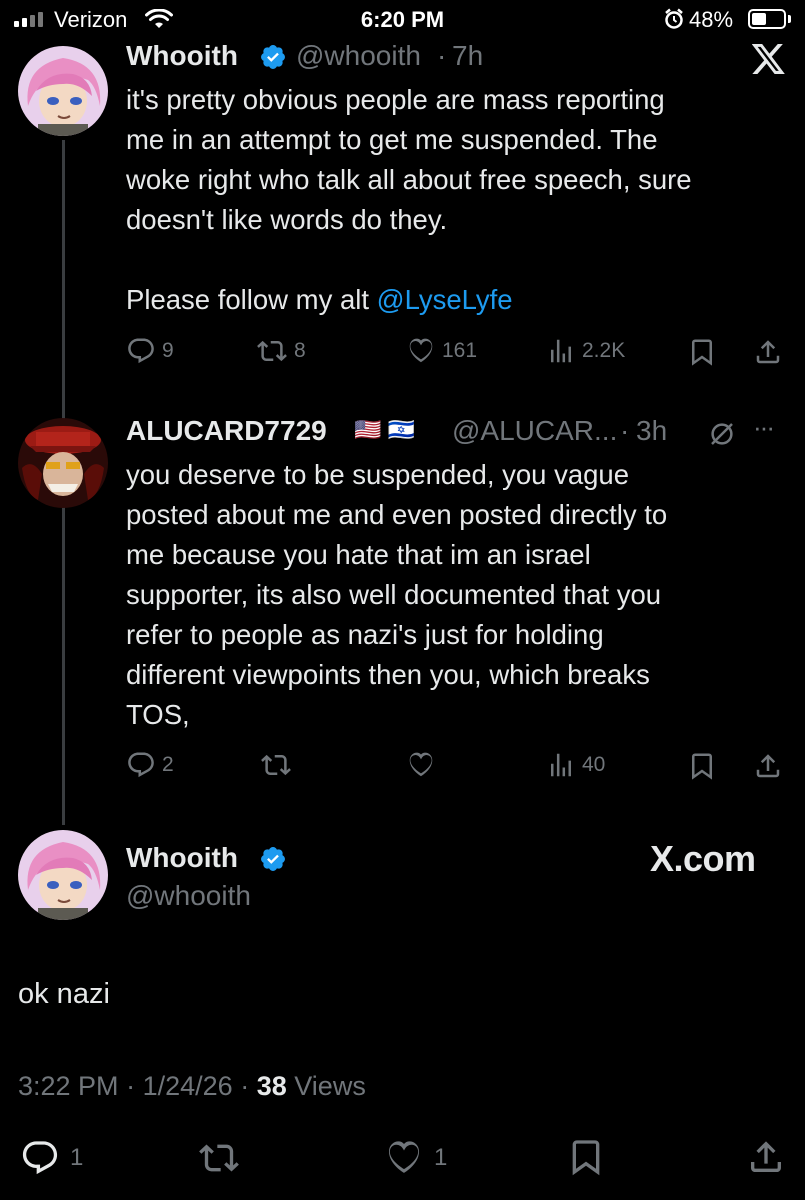 This screenshot has height=1200, width=805. Describe the element at coordinates (460, 350) in the screenshot. I see `like-count: 161` at that location.